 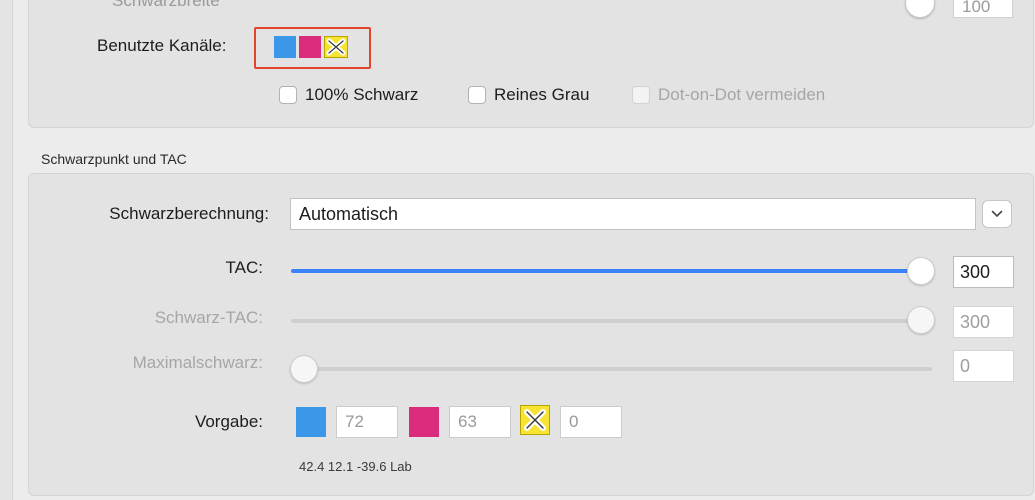 I want to click on black-calc-combobox: Automatisch, so click(x=633, y=214).